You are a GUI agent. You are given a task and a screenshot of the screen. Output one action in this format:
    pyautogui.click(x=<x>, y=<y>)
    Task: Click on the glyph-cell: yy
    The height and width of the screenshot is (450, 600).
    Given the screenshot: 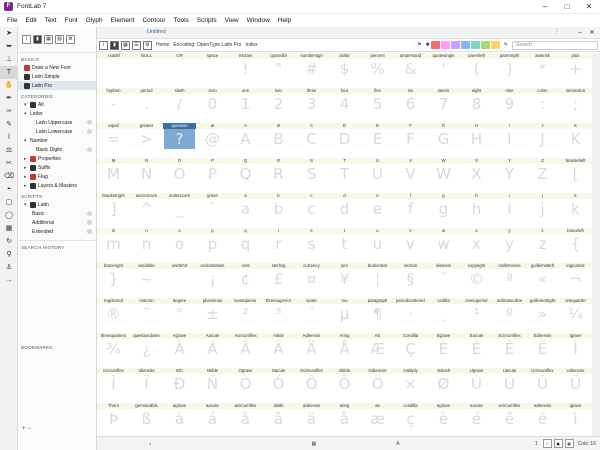 What is the action you would take?
    pyautogui.click(x=509, y=241)
    